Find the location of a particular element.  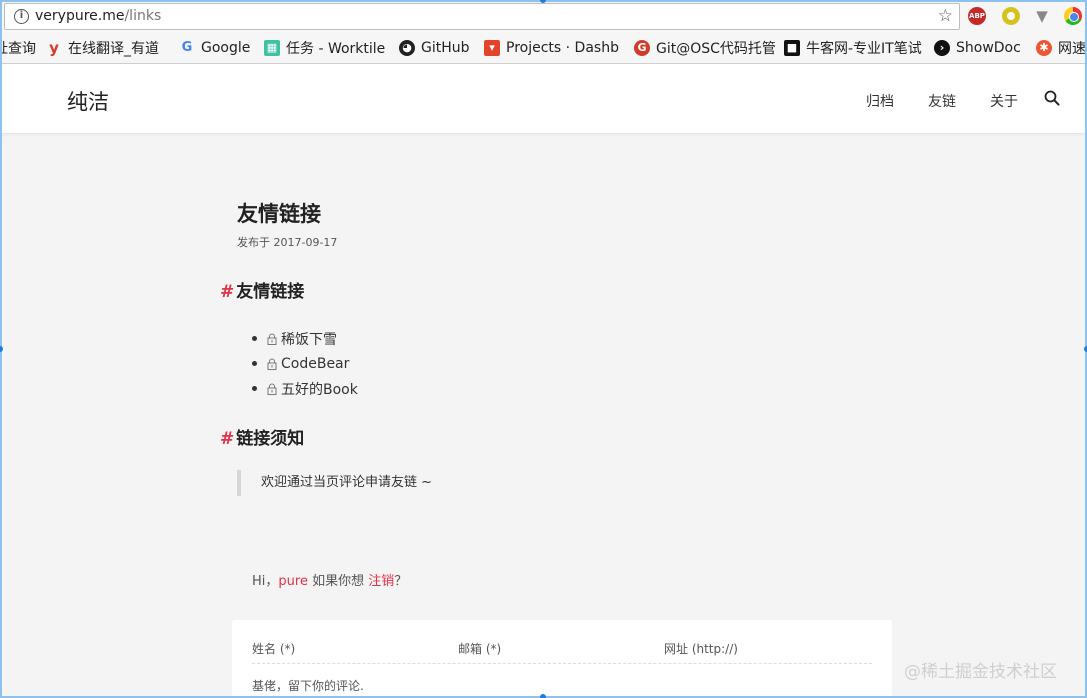

section-heading-links: # 友情链接 is located at coordinates (262, 289).